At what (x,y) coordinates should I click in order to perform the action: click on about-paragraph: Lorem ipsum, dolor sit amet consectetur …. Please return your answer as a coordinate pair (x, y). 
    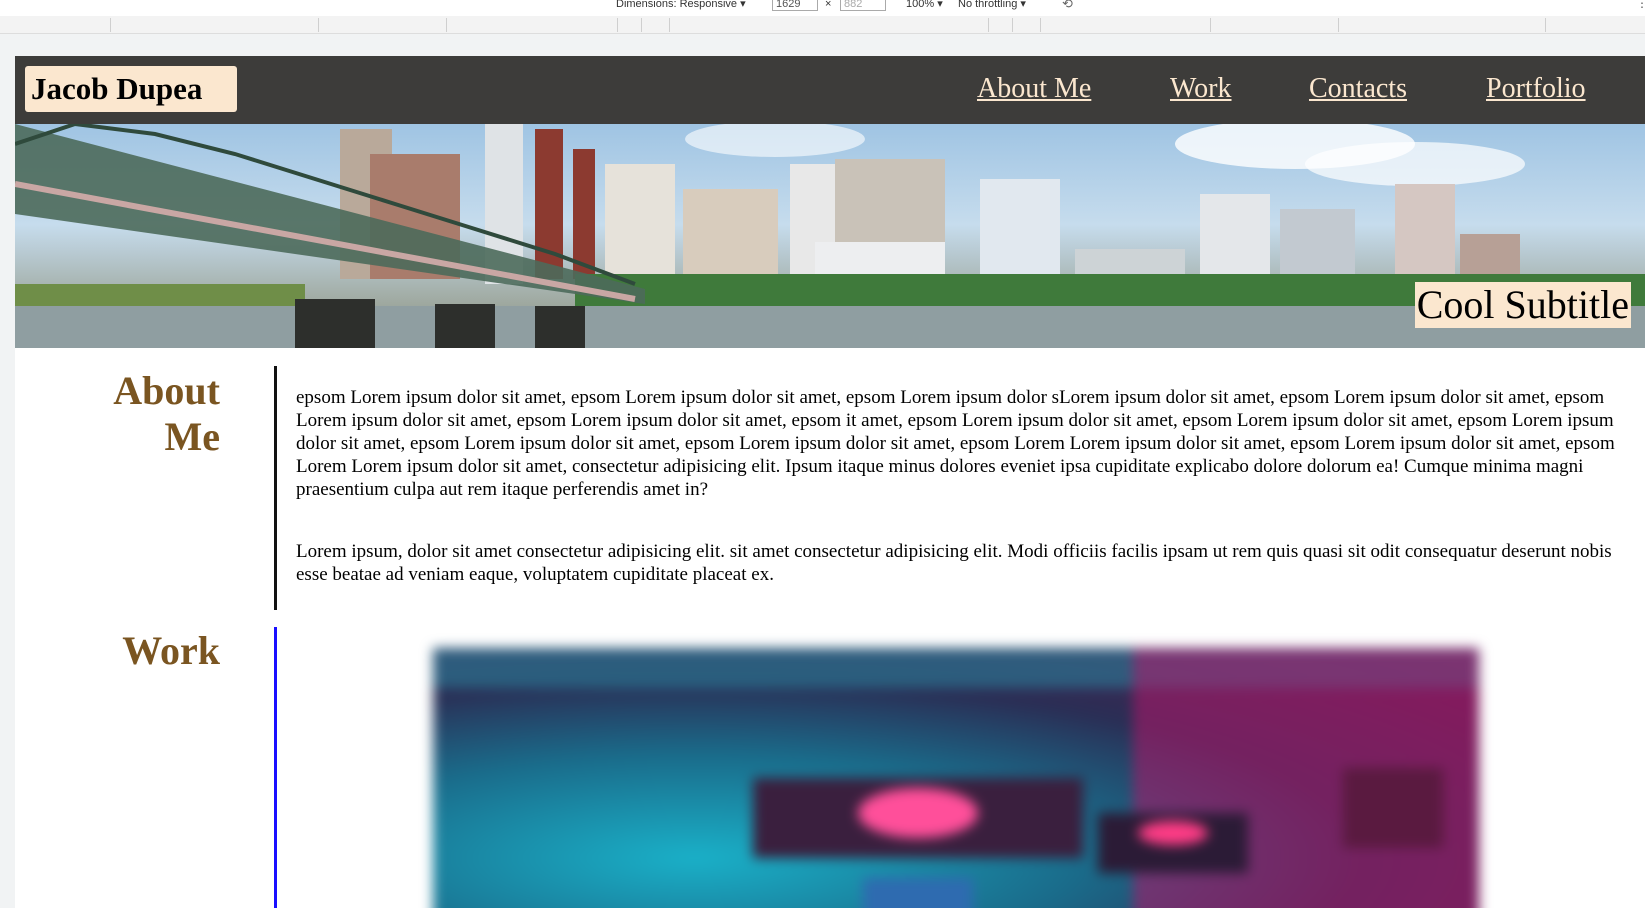
    Looking at the image, I should click on (954, 563).